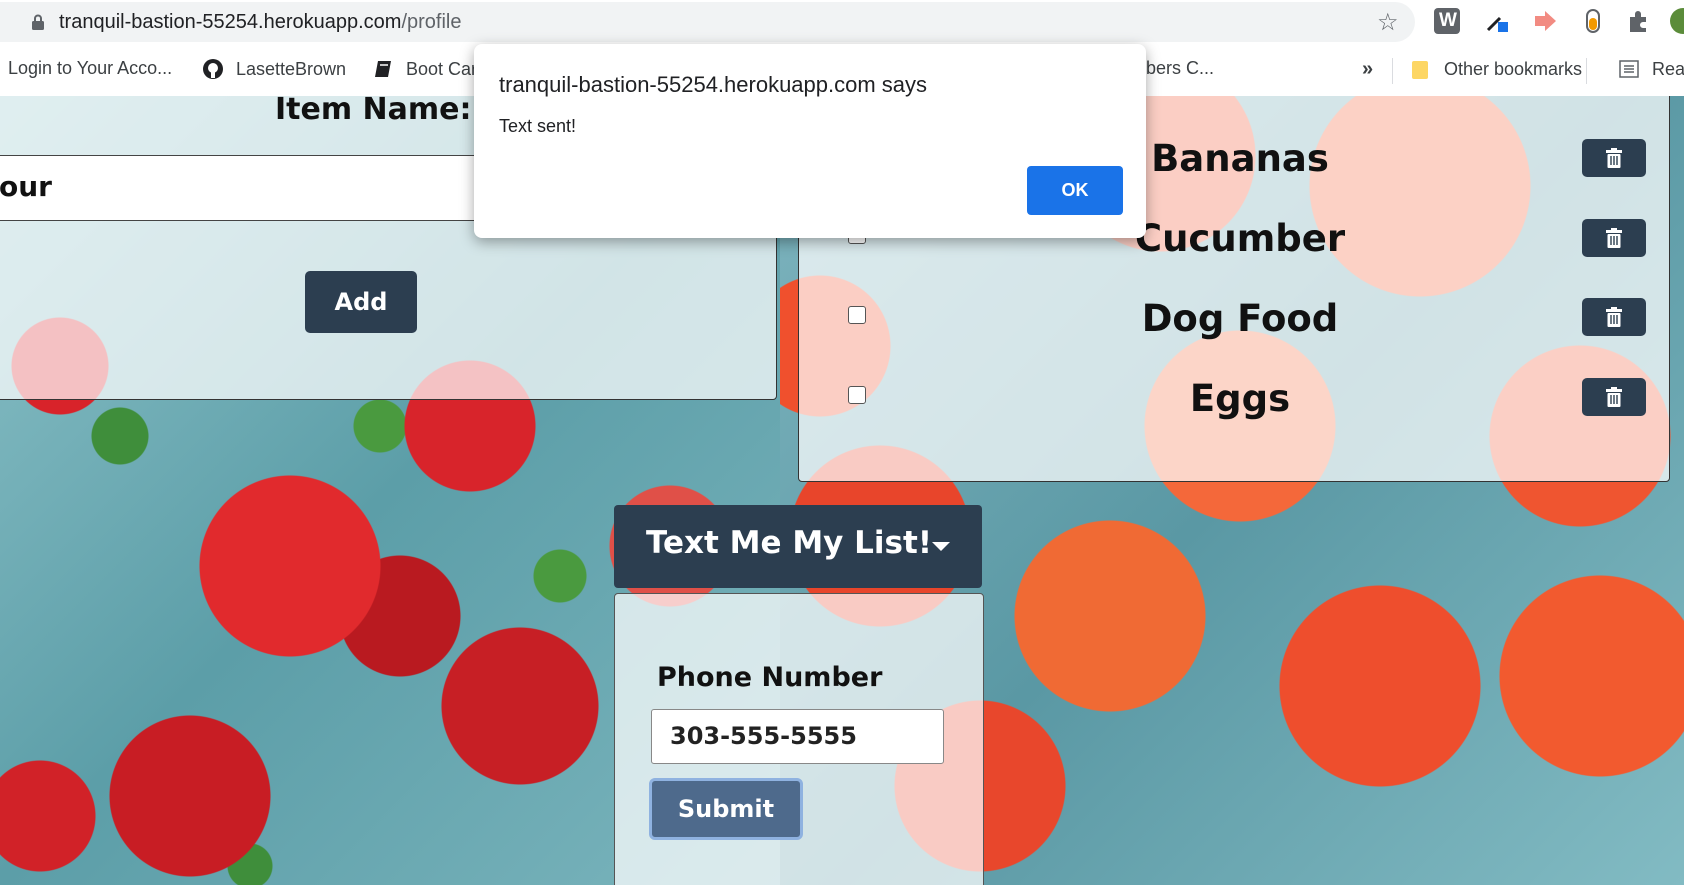 The height and width of the screenshot is (885, 1684). Describe the element at coordinates (763, 736) in the screenshot. I see `phone-input-value: 303-555-5555` at that location.